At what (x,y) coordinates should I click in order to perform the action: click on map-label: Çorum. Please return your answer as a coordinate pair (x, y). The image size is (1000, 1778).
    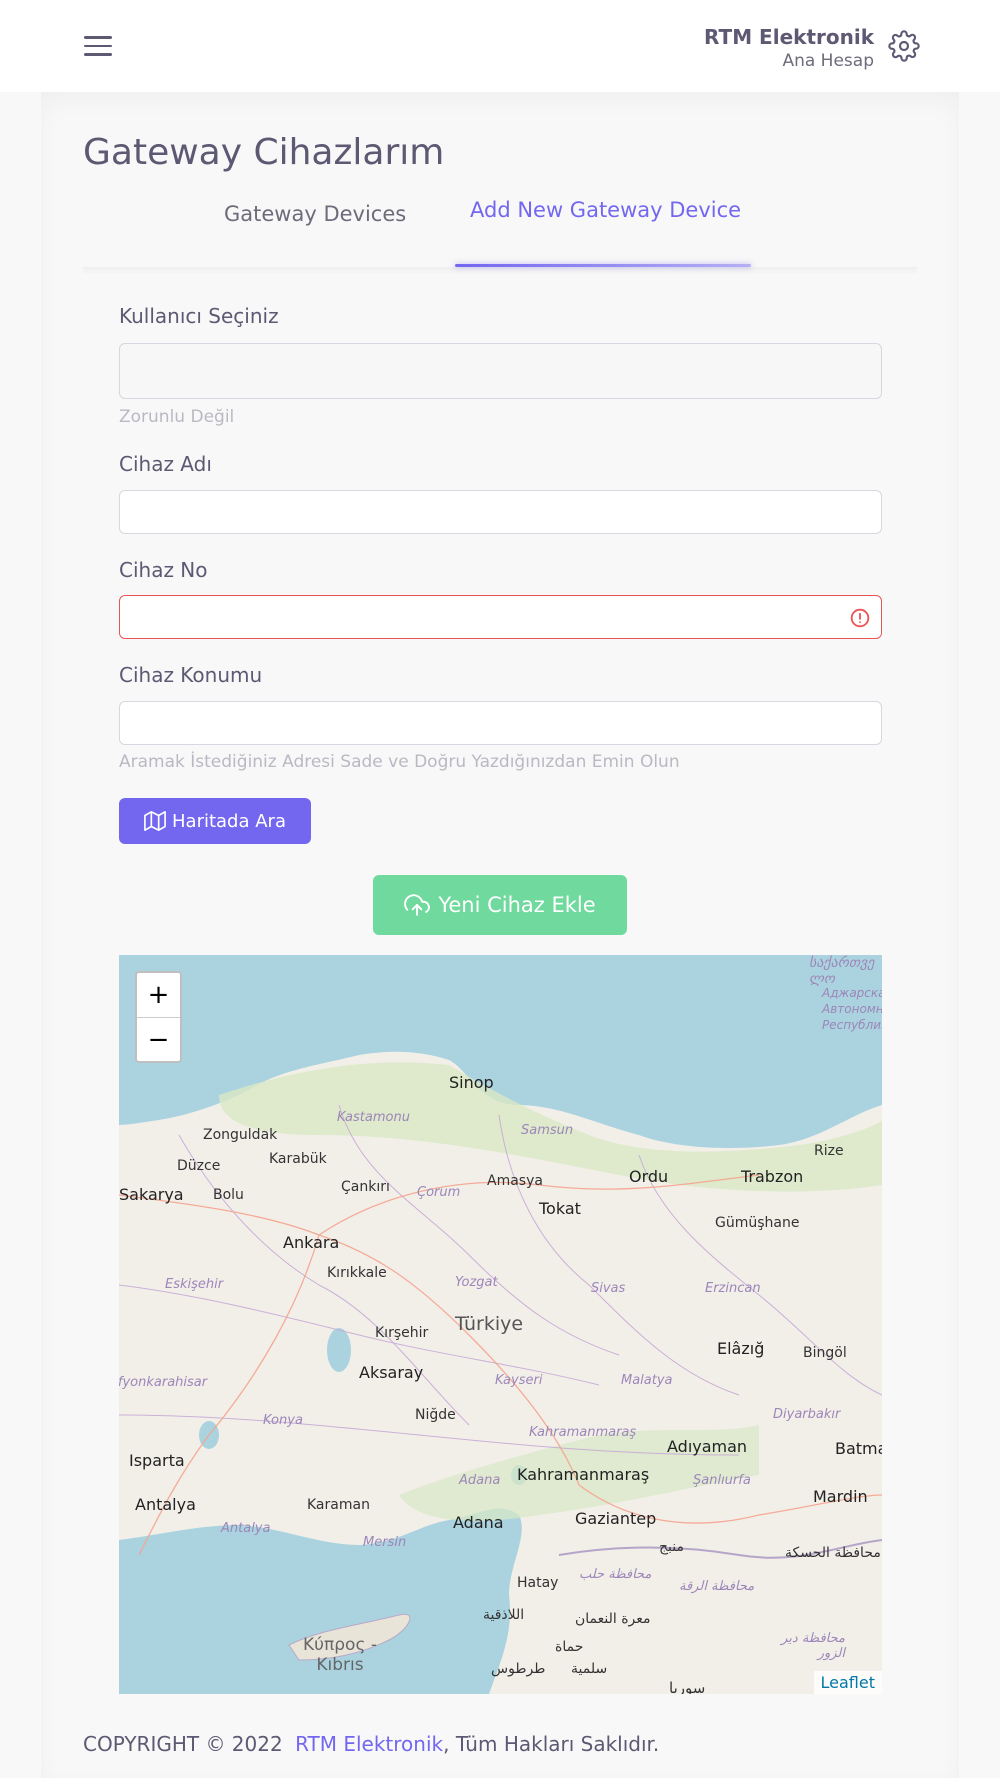
    Looking at the image, I should click on (439, 1192).